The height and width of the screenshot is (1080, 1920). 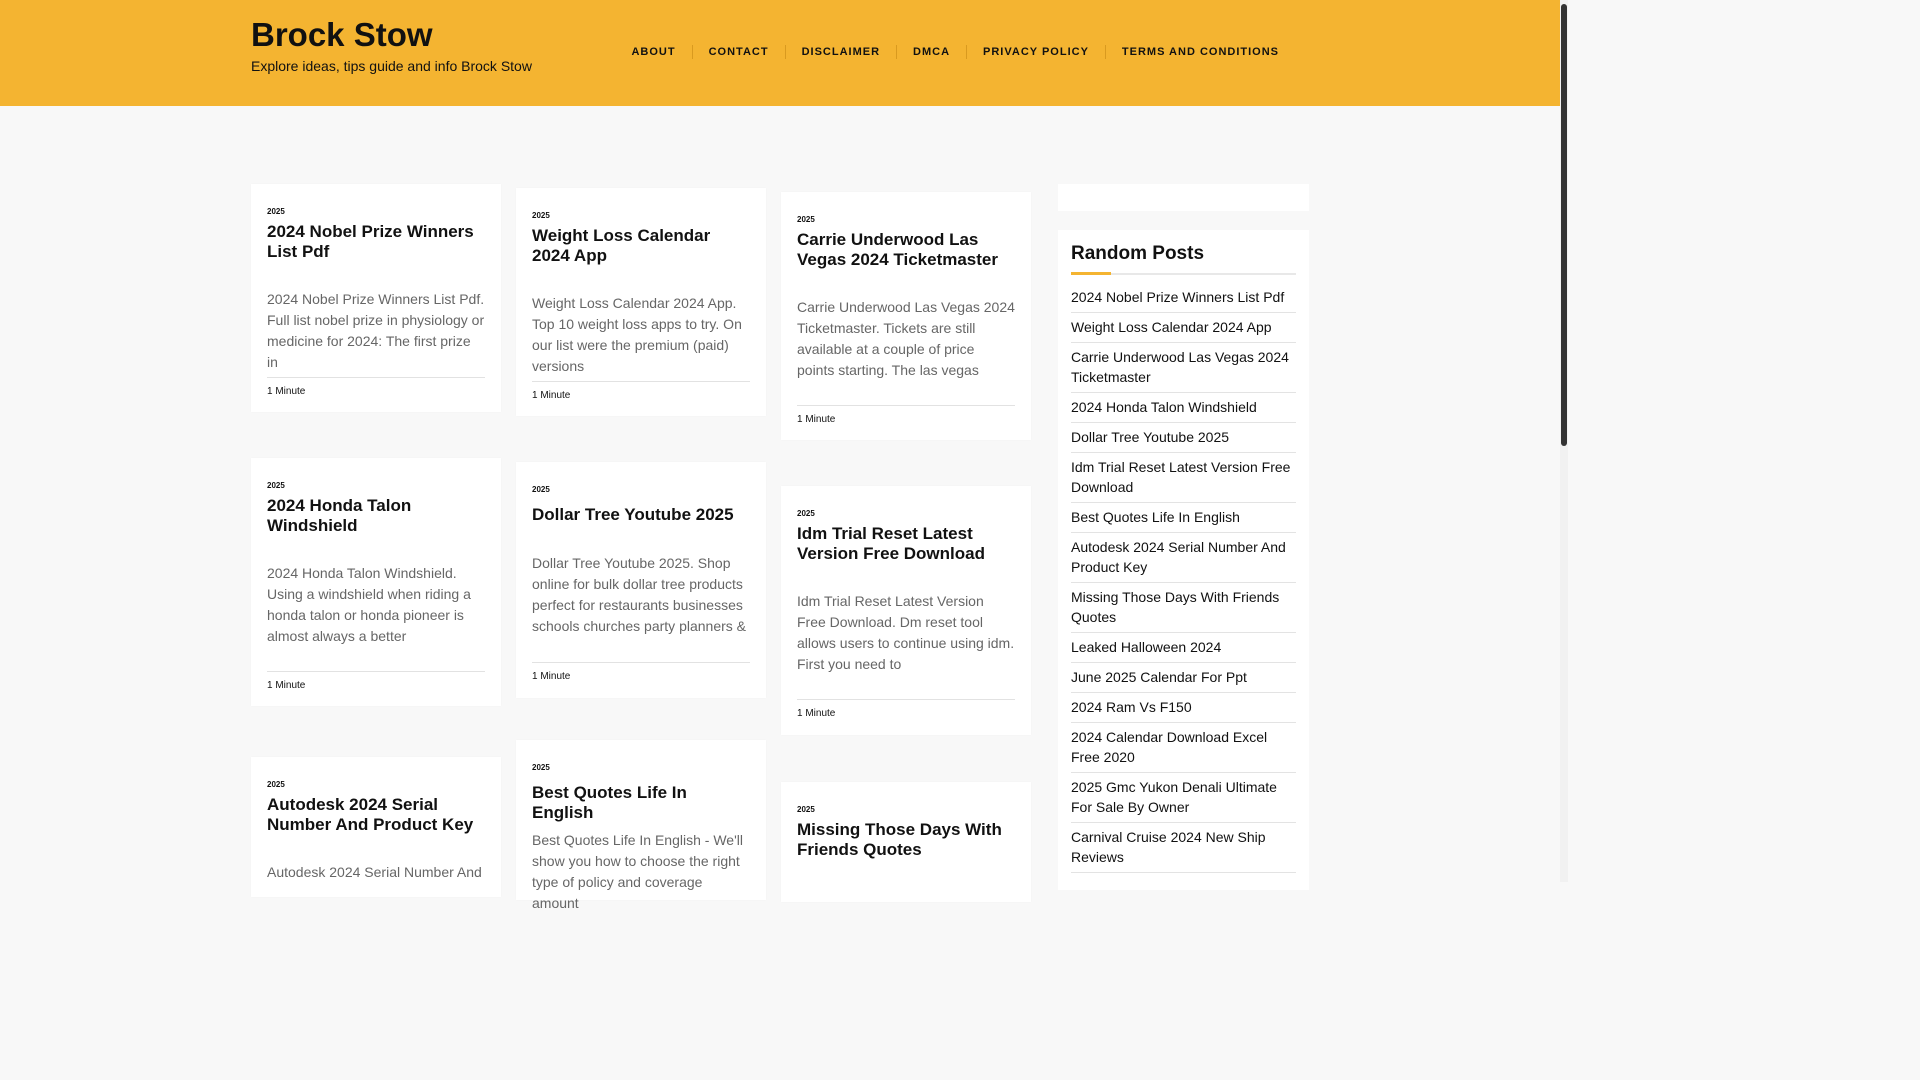 What do you see at coordinates (1183, 708) in the screenshot?
I see `random-post-link: 2024 Ram Vs F150` at bounding box center [1183, 708].